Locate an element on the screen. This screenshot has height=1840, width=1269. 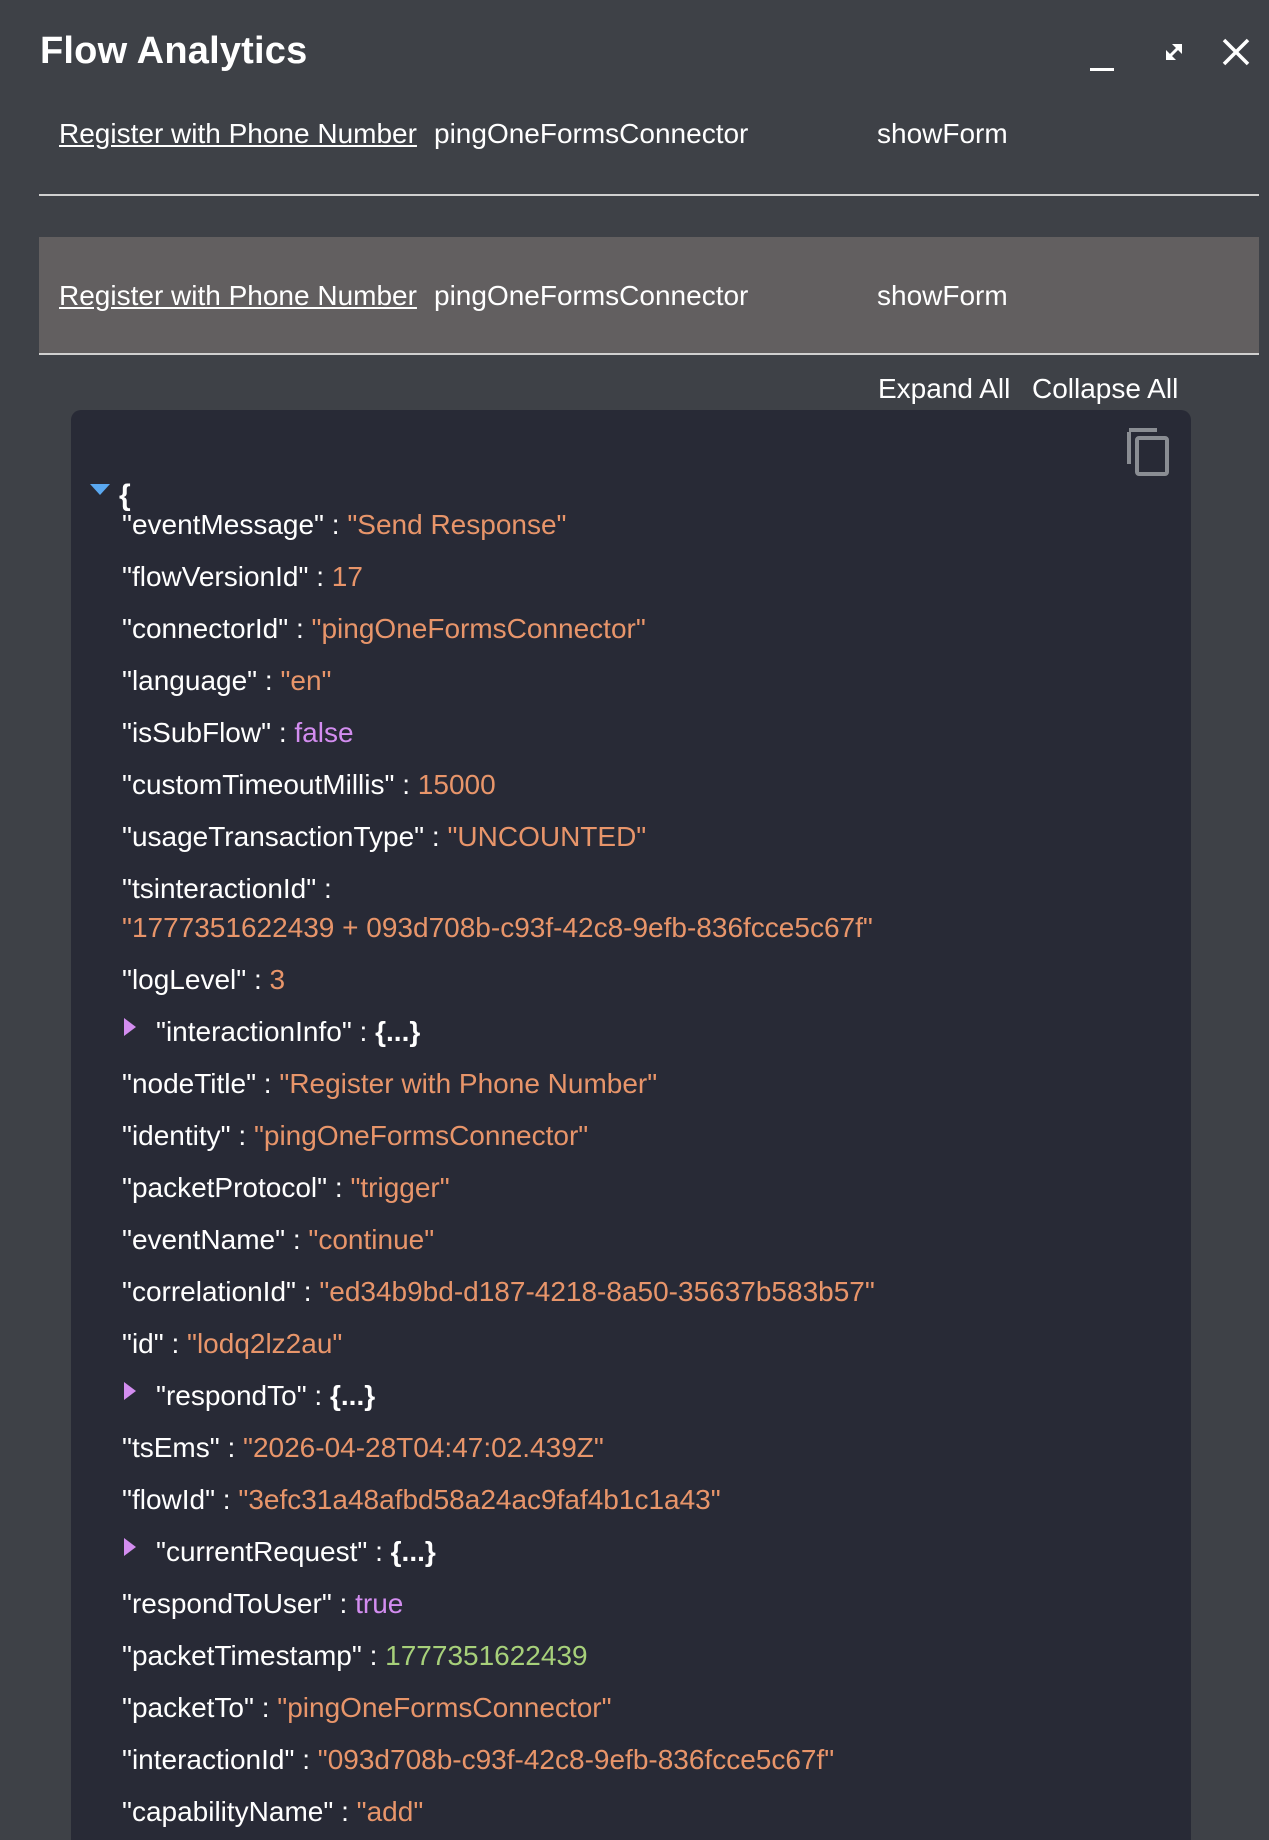
json-property: "eventName" : "continue" is located at coordinates (278, 1240).